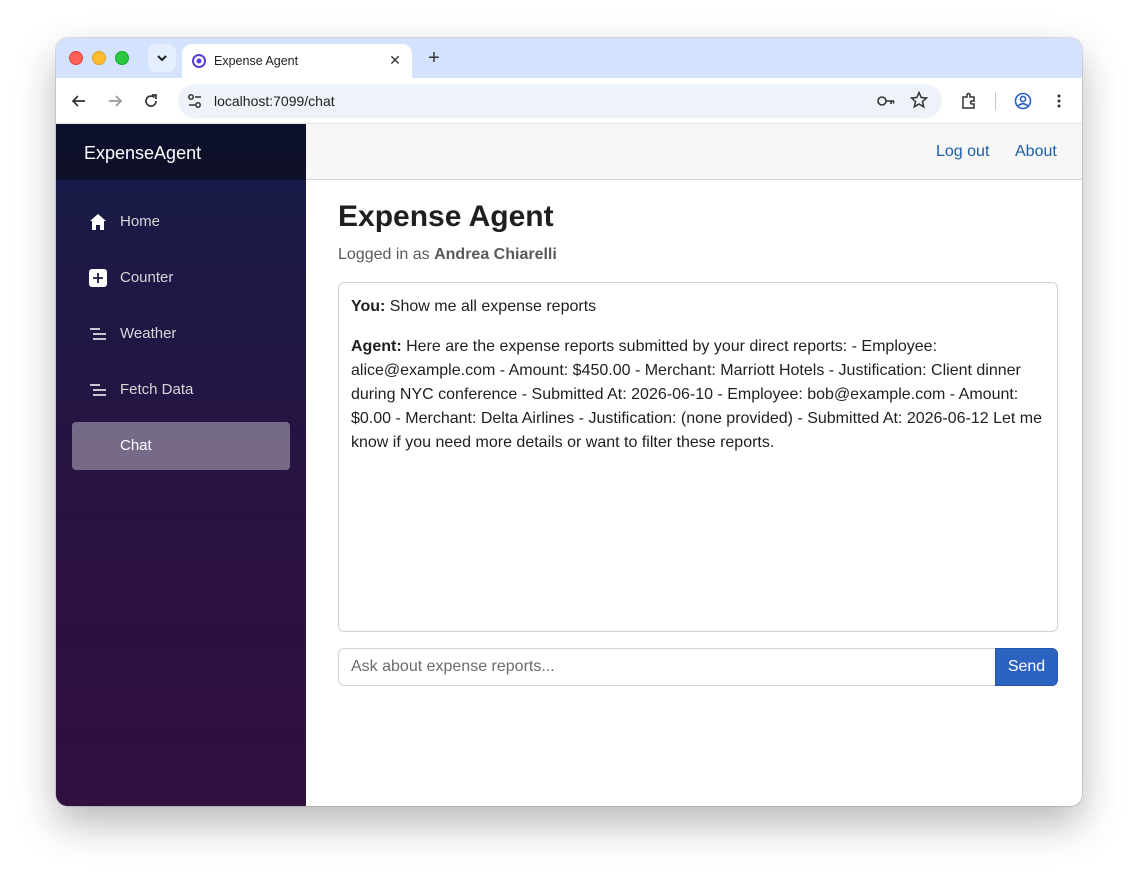 Image resolution: width=1138 pixels, height=880 pixels. Describe the element at coordinates (495, 254) in the screenshot. I see `user-name: Andrea Chiarelli` at that location.